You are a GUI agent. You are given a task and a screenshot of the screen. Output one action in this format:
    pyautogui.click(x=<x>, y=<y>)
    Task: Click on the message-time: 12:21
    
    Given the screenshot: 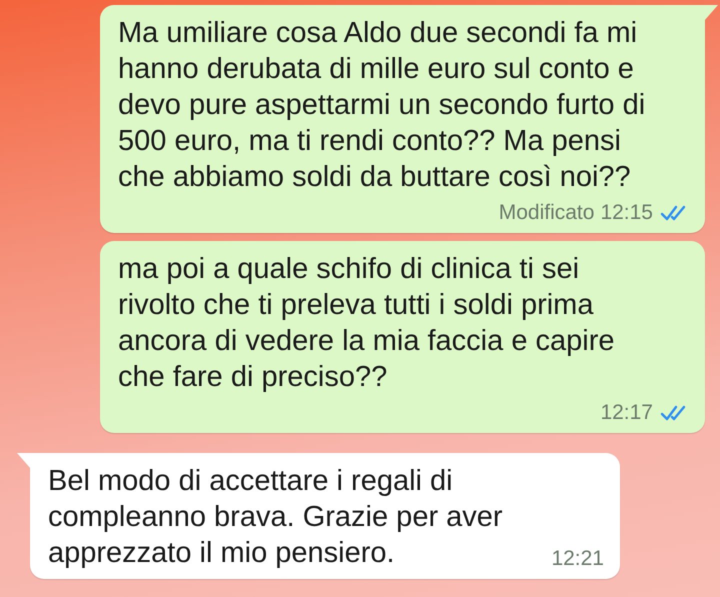 What is the action you would take?
    pyautogui.click(x=577, y=559)
    